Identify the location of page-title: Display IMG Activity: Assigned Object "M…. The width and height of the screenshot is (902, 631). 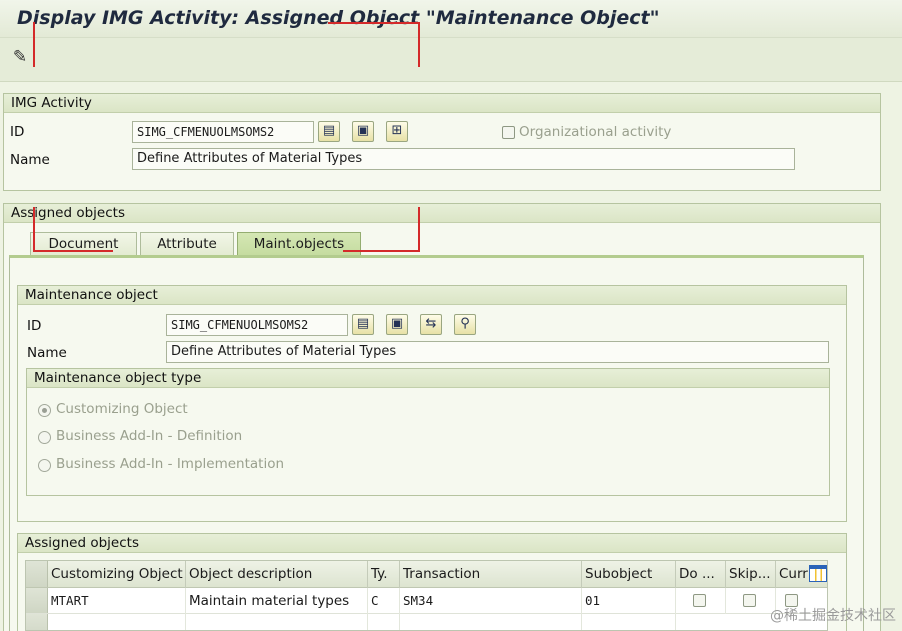
(338, 18).